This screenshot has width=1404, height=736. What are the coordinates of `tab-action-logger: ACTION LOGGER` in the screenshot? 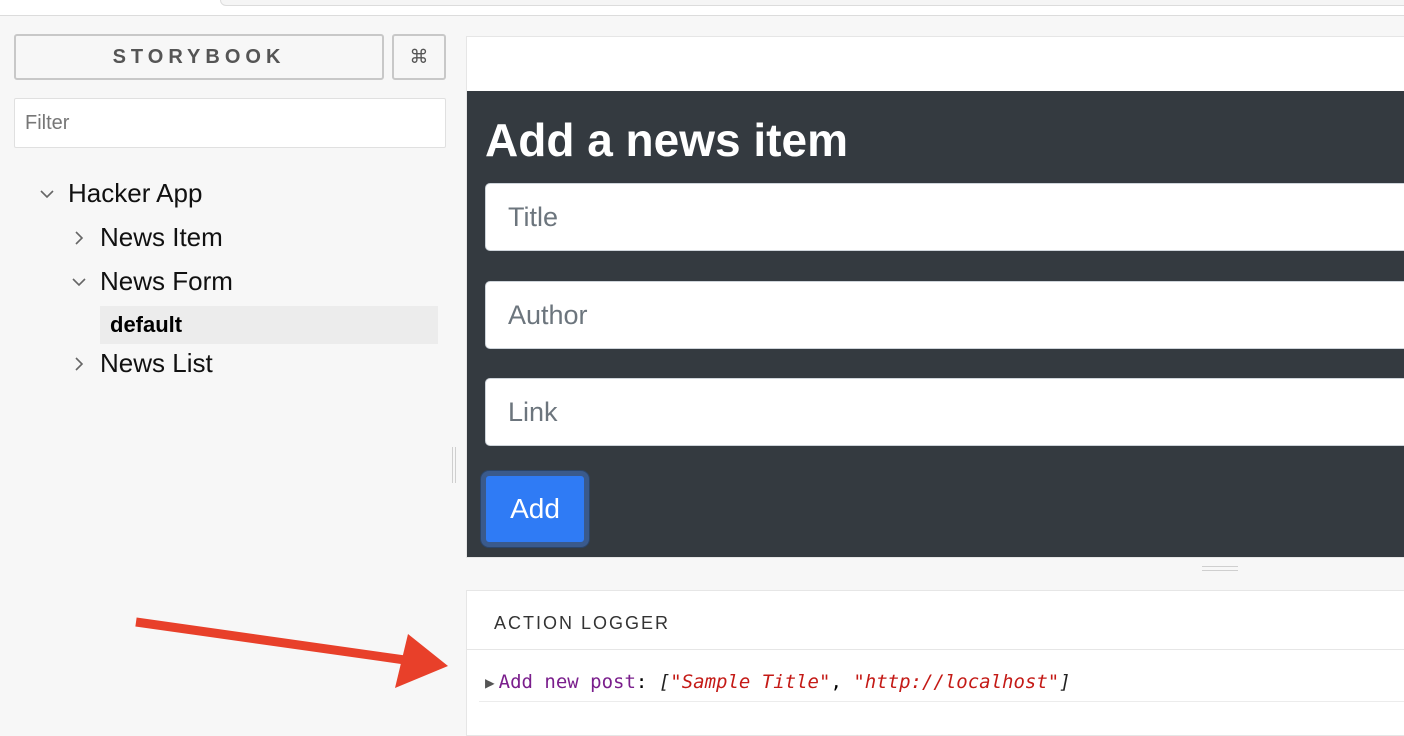 It's located at (582, 623).